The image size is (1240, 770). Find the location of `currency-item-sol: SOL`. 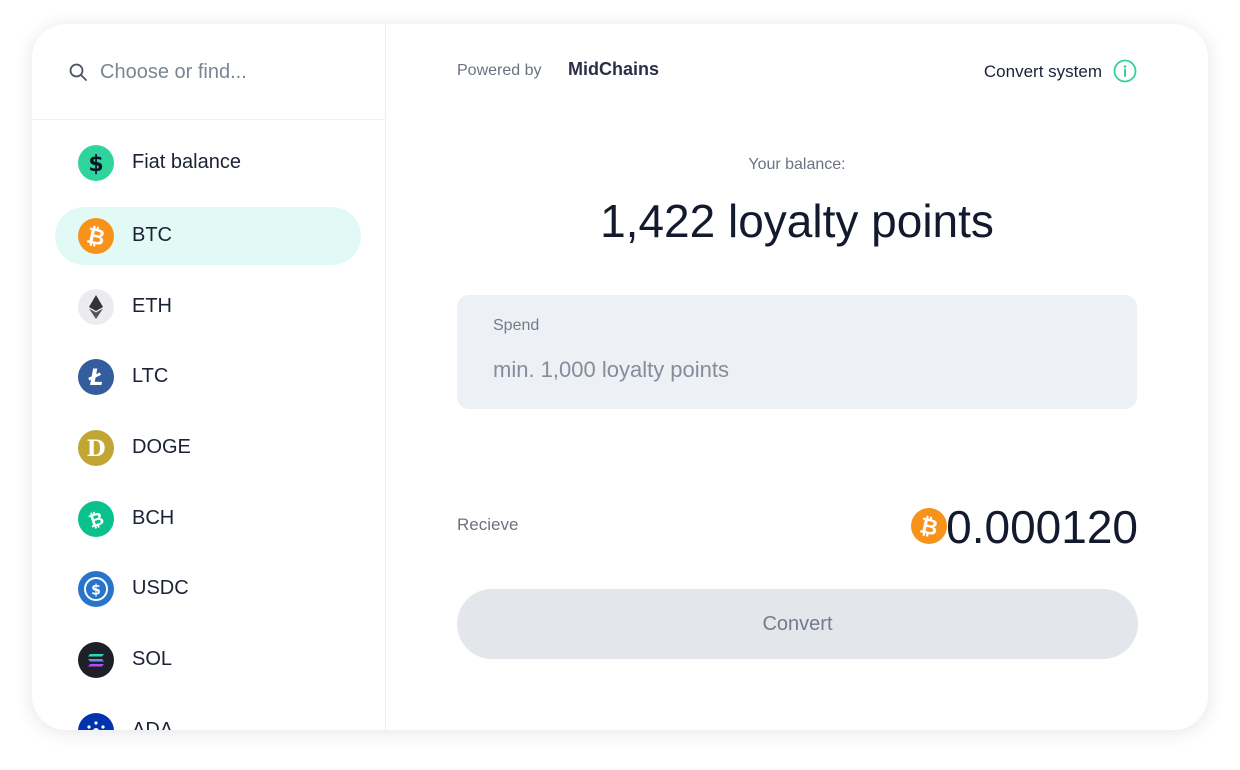

currency-item-sol: SOL is located at coordinates (208, 660).